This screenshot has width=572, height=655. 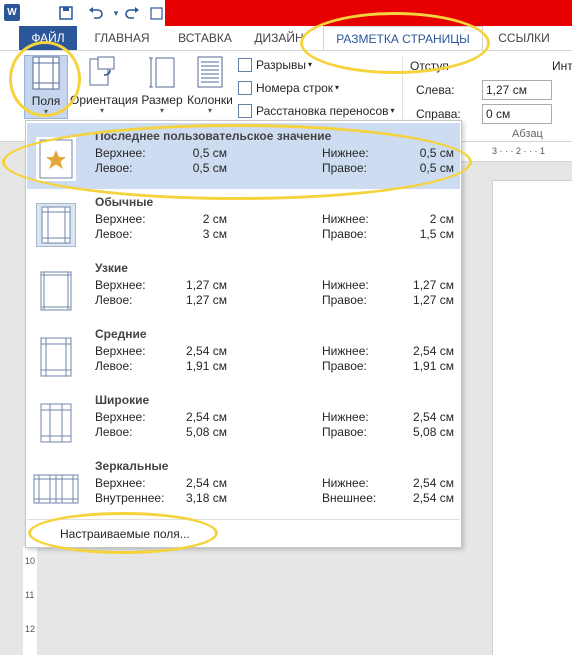 I want to click on tab-file: ФАЙЛ, so click(x=48, y=38).